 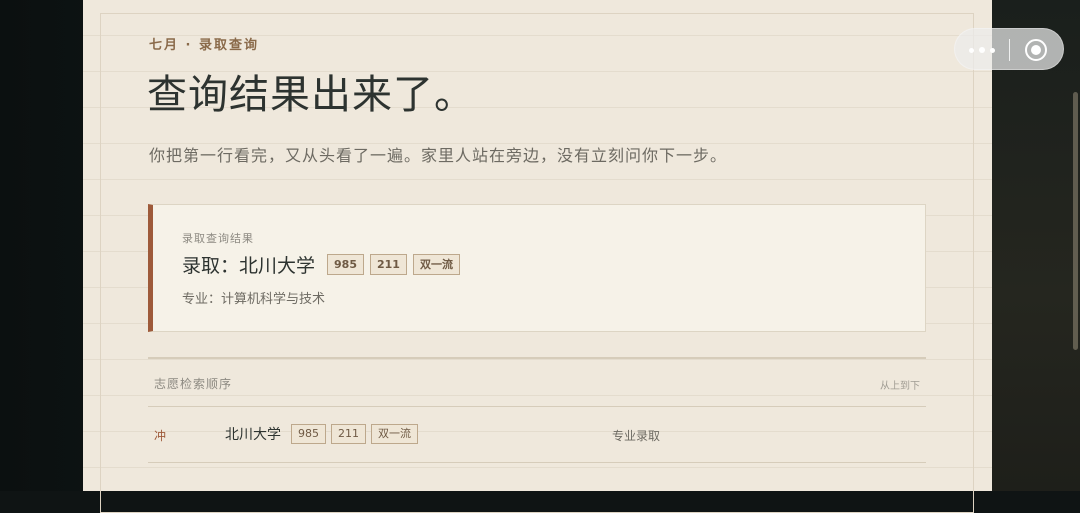 I want to click on row-tag-985: 985, so click(x=308, y=434).